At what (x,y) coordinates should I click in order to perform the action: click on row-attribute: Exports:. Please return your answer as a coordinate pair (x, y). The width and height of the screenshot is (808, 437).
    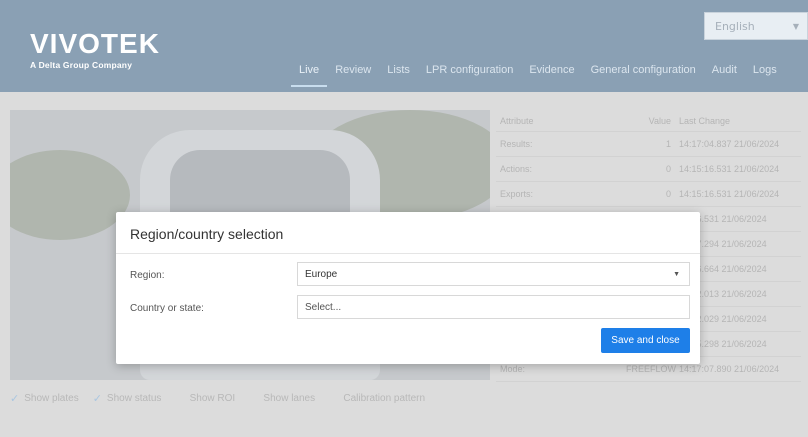
    Looking at the image, I should click on (517, 194).